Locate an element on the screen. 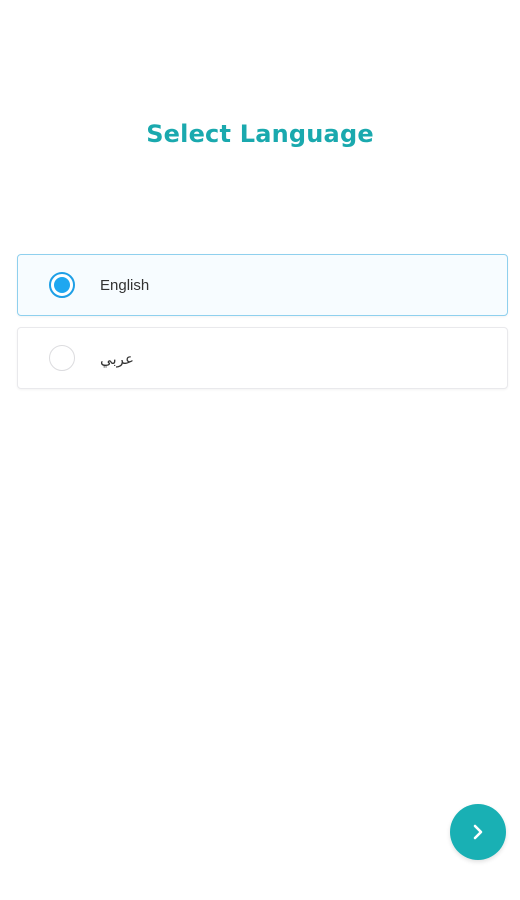  next-button is located at coordinates (478, 832).